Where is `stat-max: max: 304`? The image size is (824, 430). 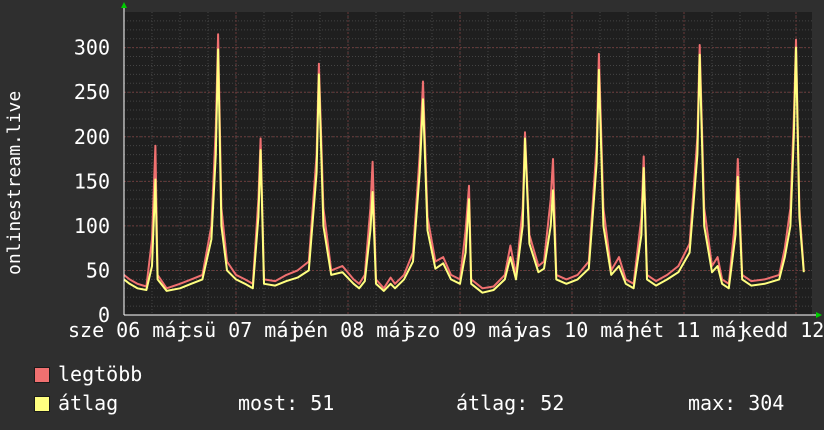
stat-max: max: 304 is located at coordinates (736, 403).